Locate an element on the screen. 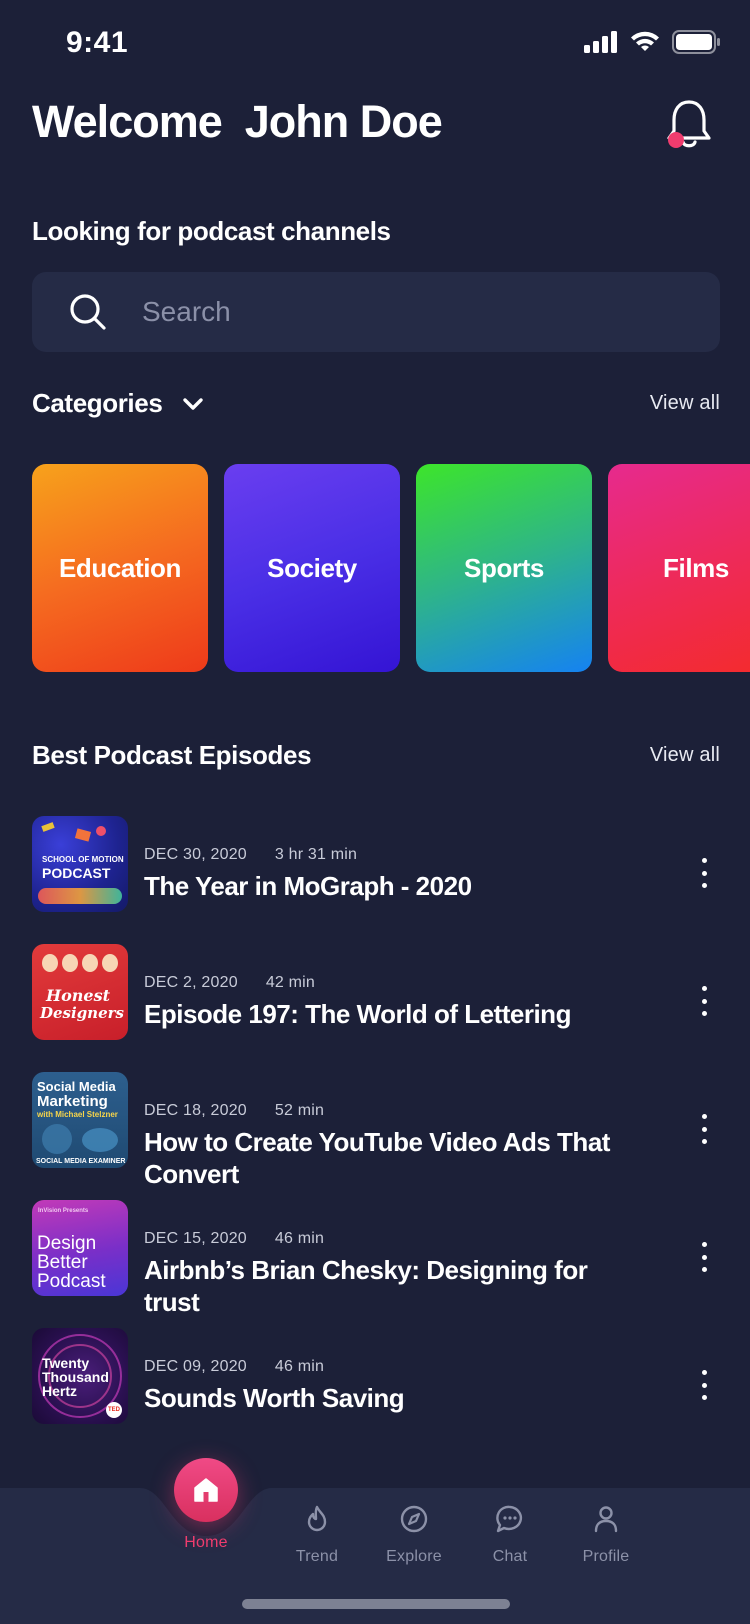 The width and height of the screenshot is (750, 1624). home-icon is located at coordinates (206, 1490).